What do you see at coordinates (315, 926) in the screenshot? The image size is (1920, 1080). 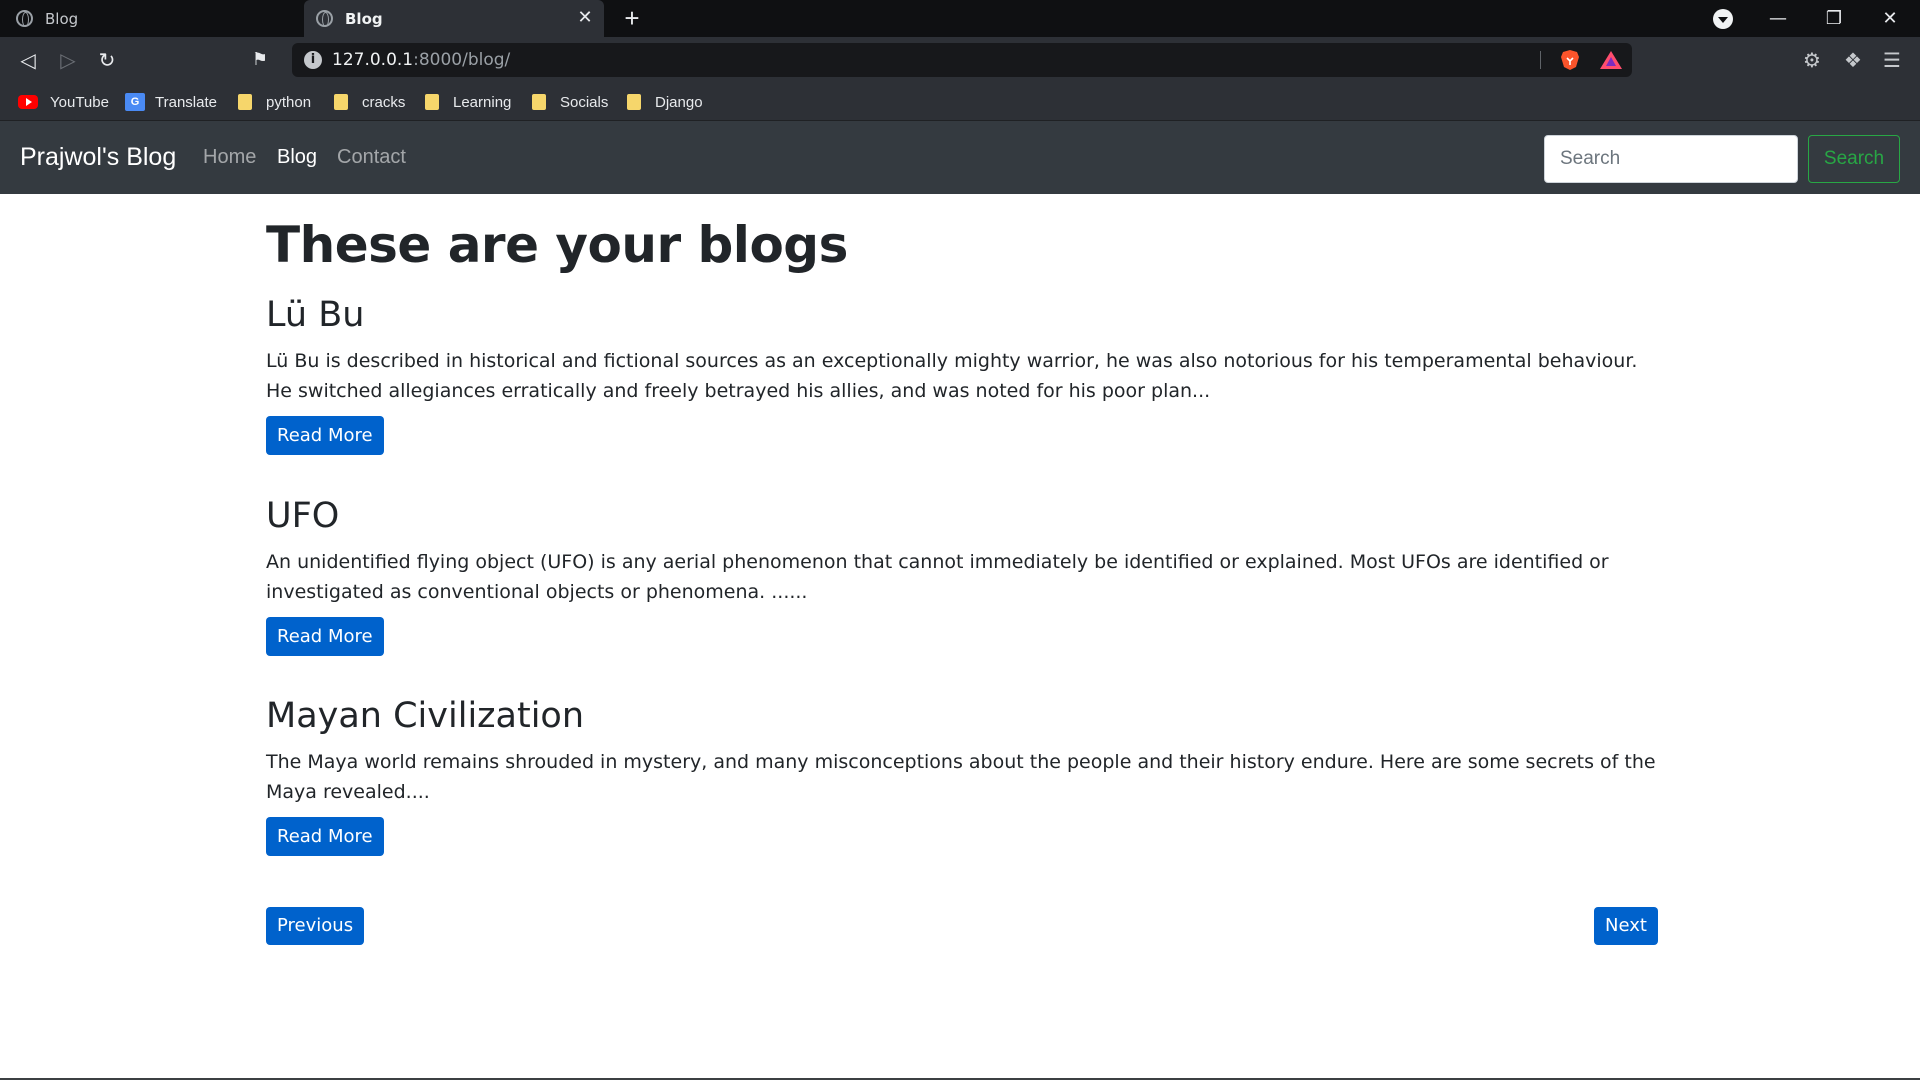 I see `previous-button: Previous` at bounding box center [315, 926].